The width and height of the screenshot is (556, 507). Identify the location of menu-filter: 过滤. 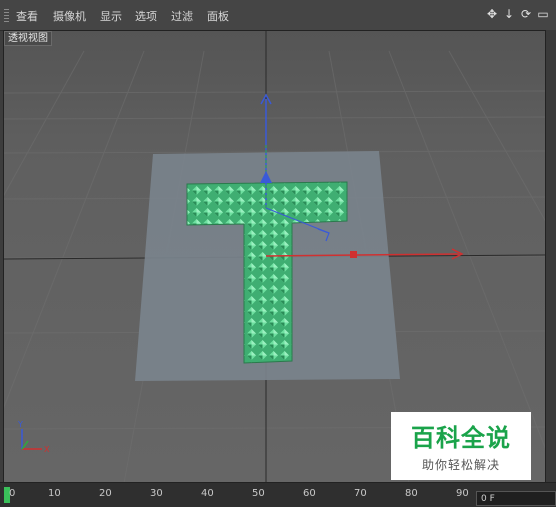
(182, 16).